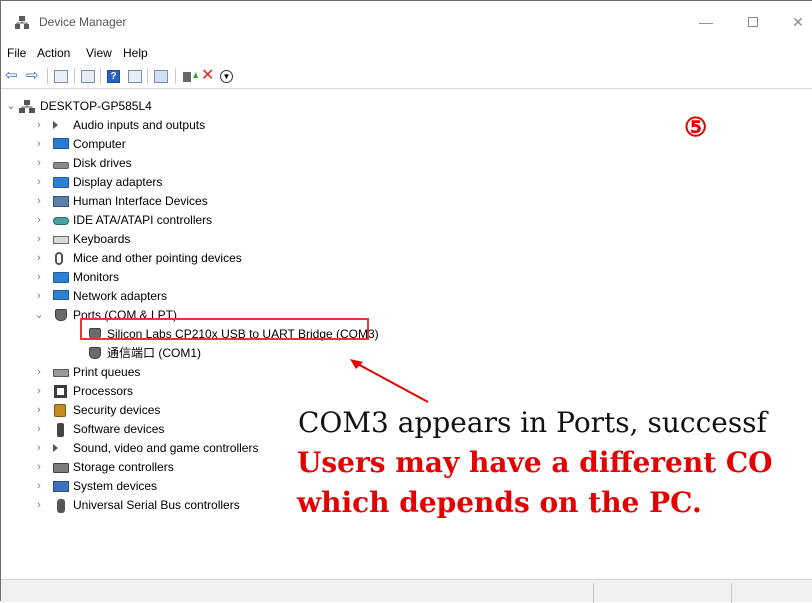 Image resolution: width=812 pixels, height=603 pixels. What do you see at coordinates (60, 391) in the screenshot?
I see `processor-icon` at bounding box center [60, 391].